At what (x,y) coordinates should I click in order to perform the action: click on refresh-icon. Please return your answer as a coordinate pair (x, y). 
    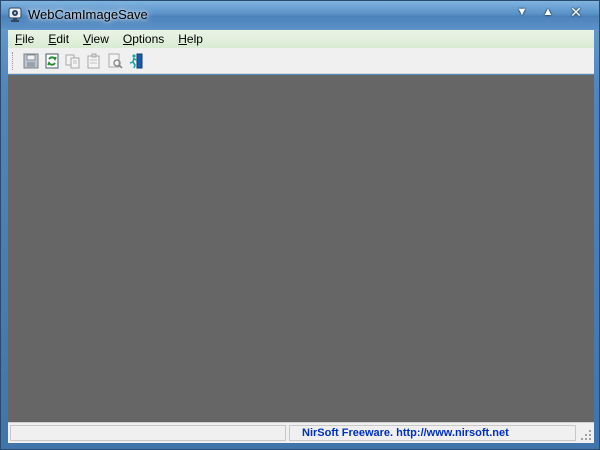
    Looking at the image, I should click on (52, 60).